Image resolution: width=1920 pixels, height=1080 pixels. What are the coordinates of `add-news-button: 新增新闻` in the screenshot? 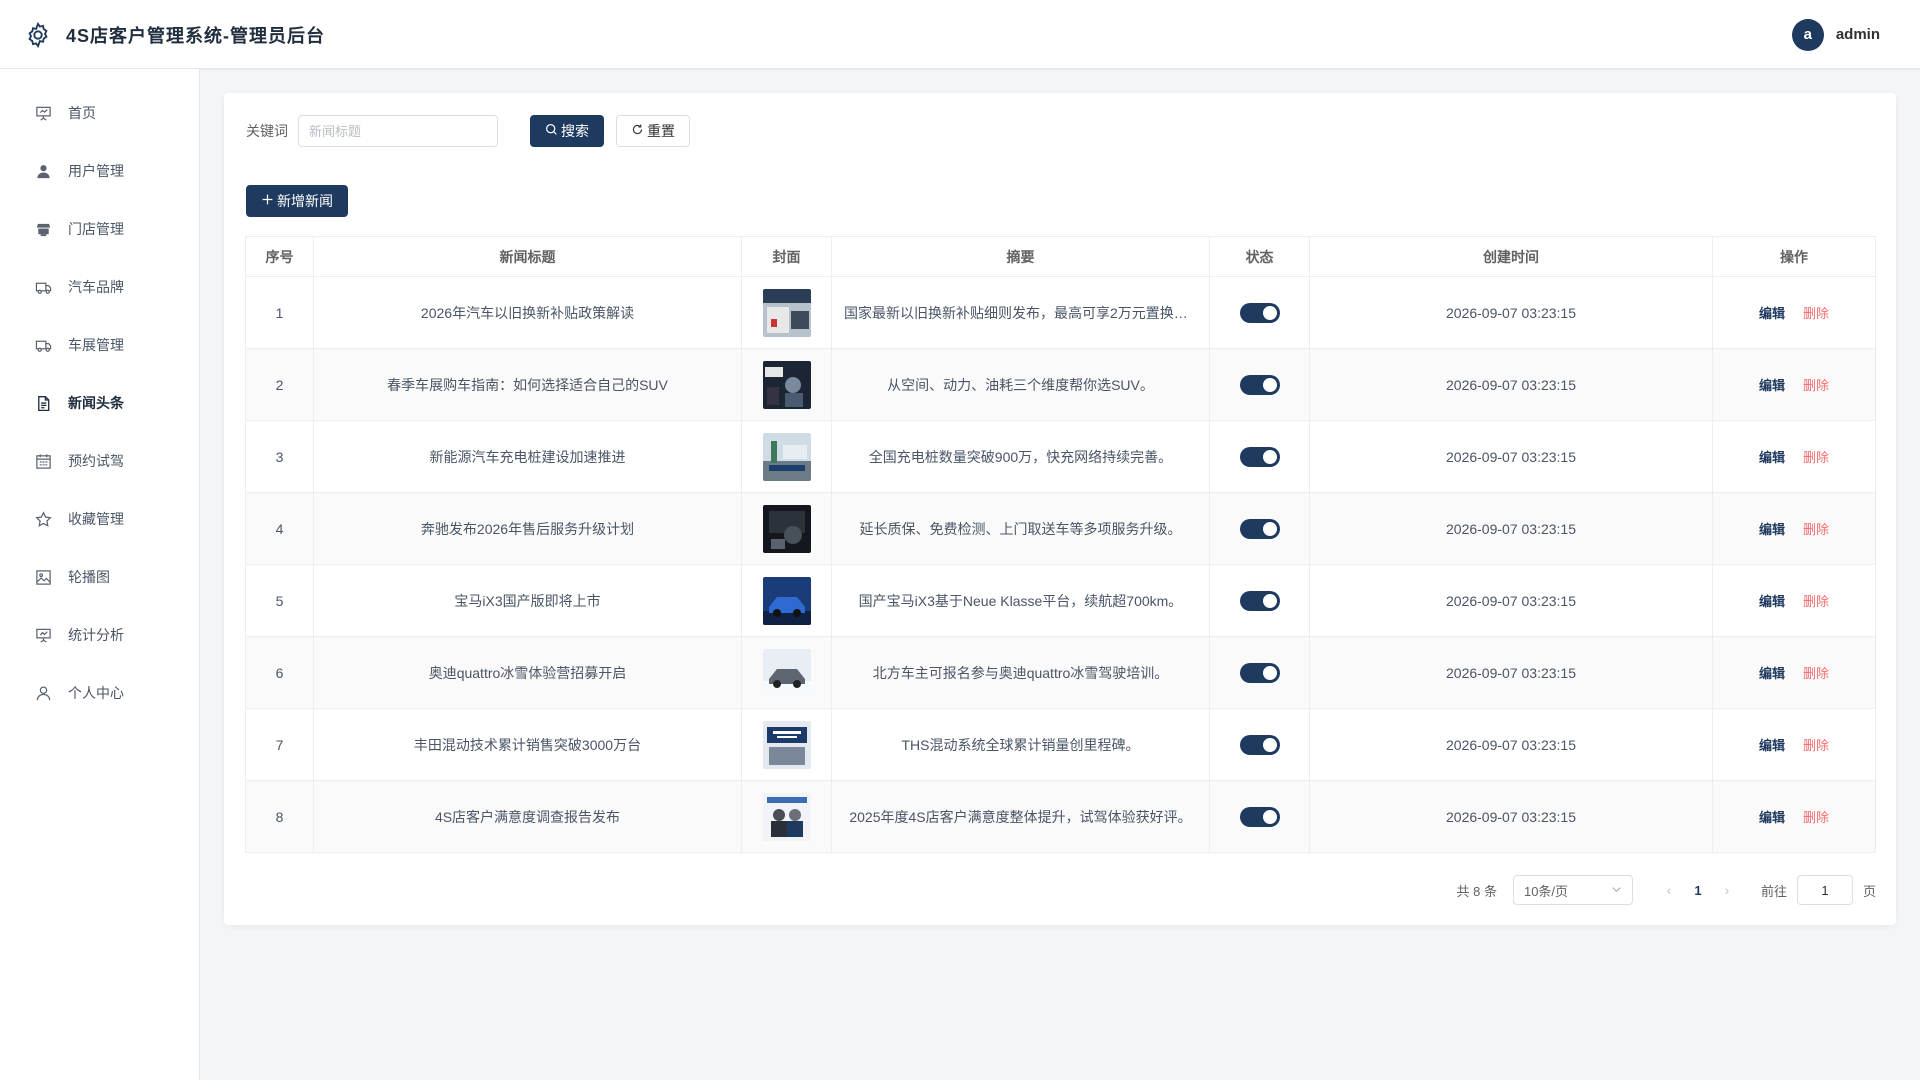 It's located at (297, 201).